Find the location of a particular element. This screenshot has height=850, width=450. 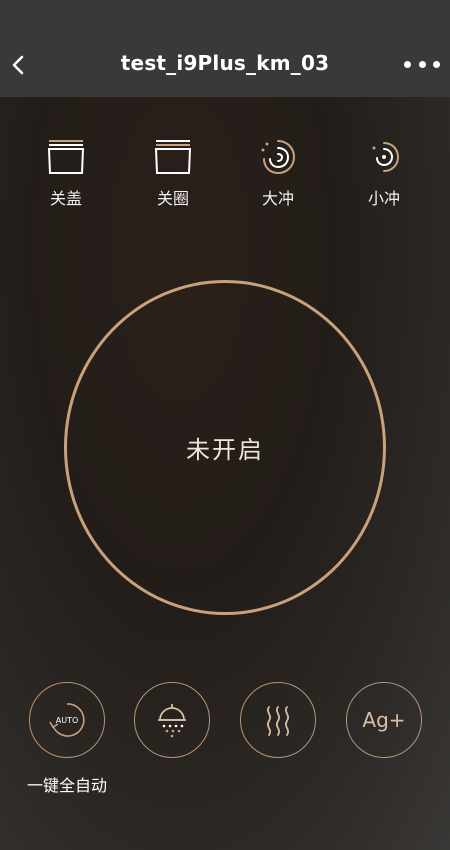

shower-mode-button is located at coordinates (172, 720).